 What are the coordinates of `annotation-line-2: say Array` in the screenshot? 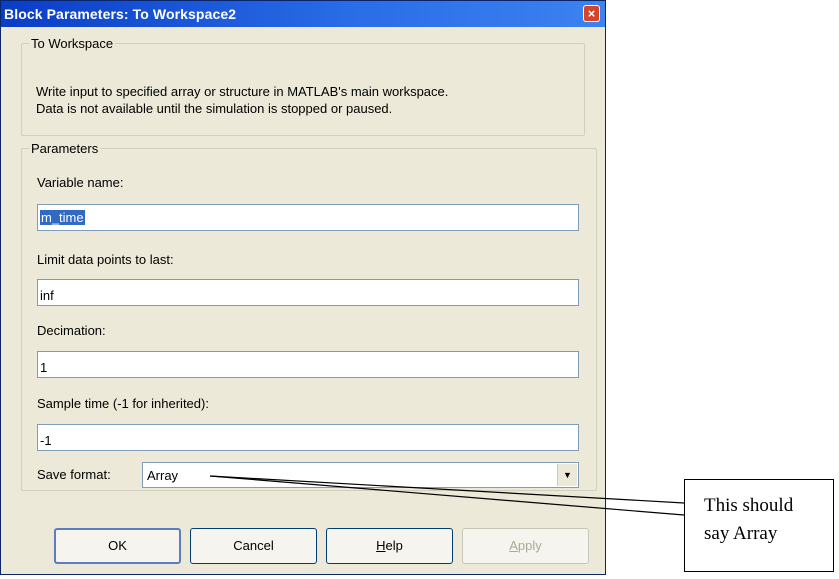 It's located at (741, 533).